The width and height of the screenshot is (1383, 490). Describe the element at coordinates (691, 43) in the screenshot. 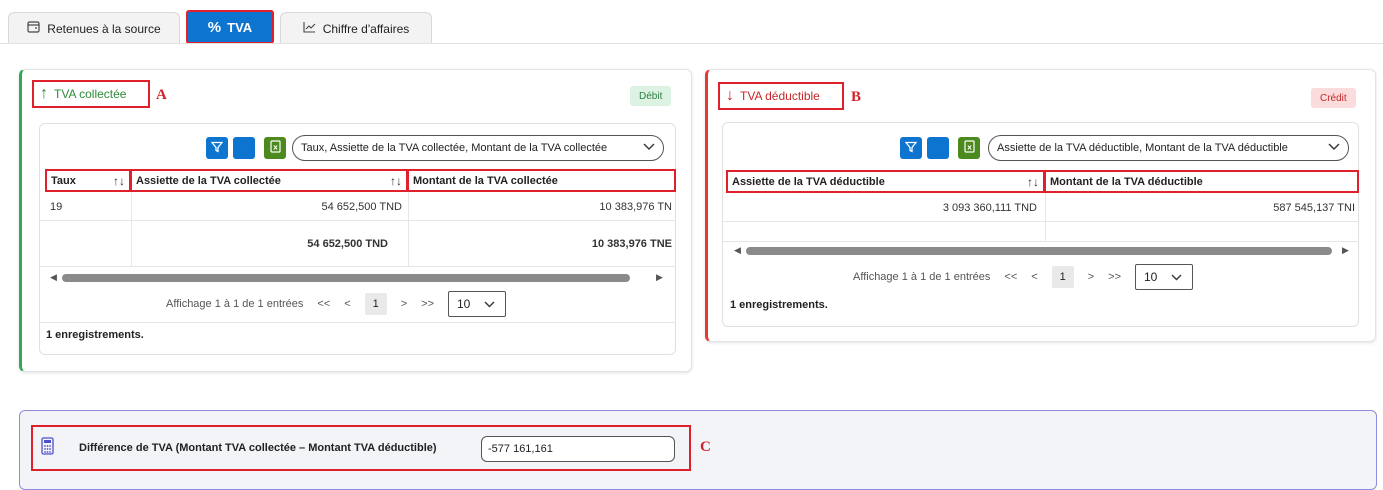

I see `tab-divider` at that location.